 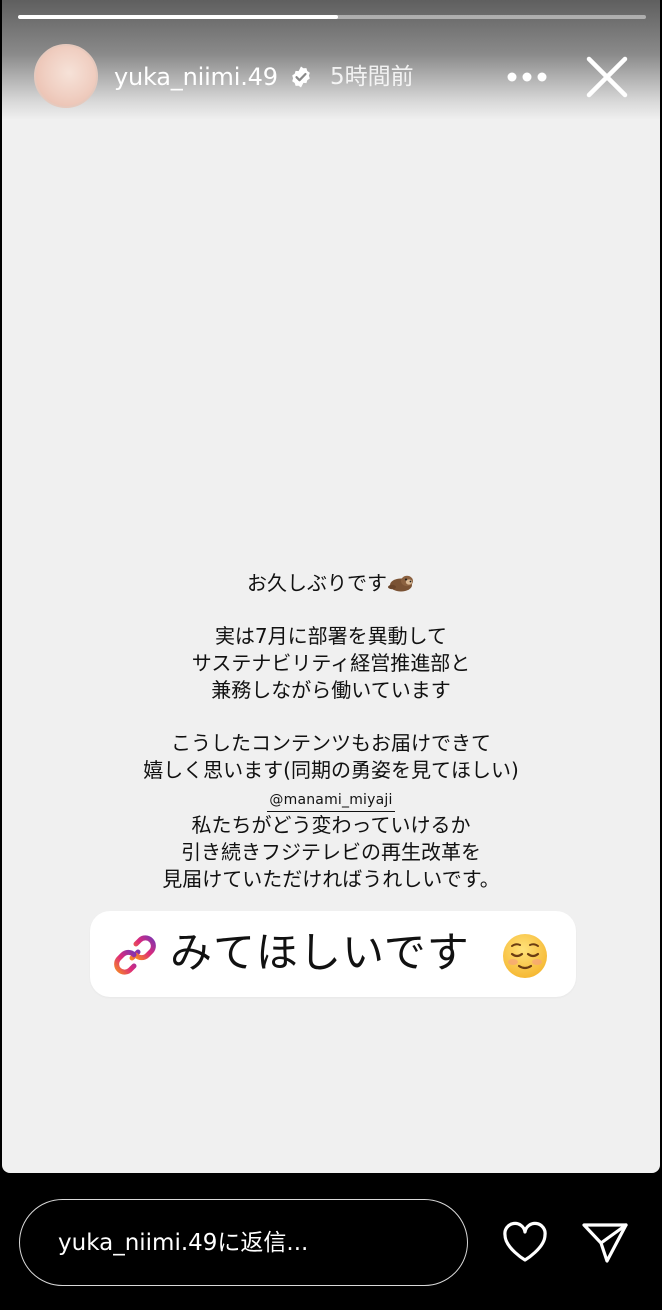 What do you see at coordinates (607, 77) in the screenshot?
I see `close-icon` at bounding box center [607, 77].